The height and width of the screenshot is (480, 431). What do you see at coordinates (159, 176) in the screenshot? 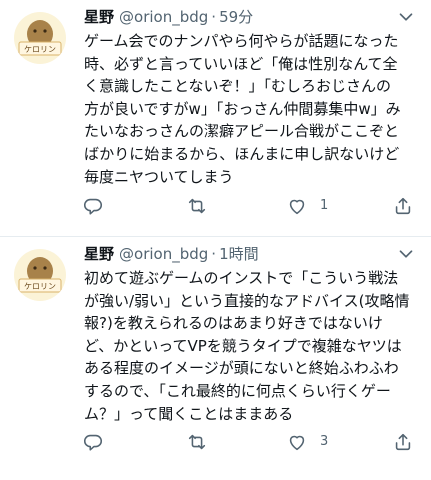
I see `tweet-text-line: 毎度ニヤついてしまう` at bounding box center [159, 176].